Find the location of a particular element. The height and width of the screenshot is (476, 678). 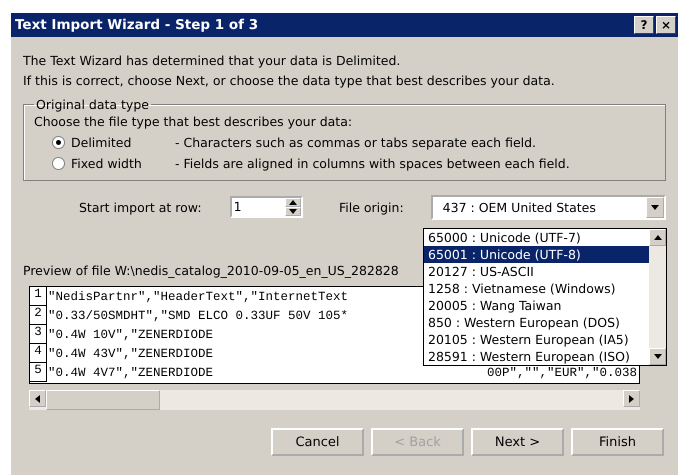

preview-label: Preview of file W:\nedis_catalog_2010-09-05_en_US_282828 is located at coordinates (211, 270).